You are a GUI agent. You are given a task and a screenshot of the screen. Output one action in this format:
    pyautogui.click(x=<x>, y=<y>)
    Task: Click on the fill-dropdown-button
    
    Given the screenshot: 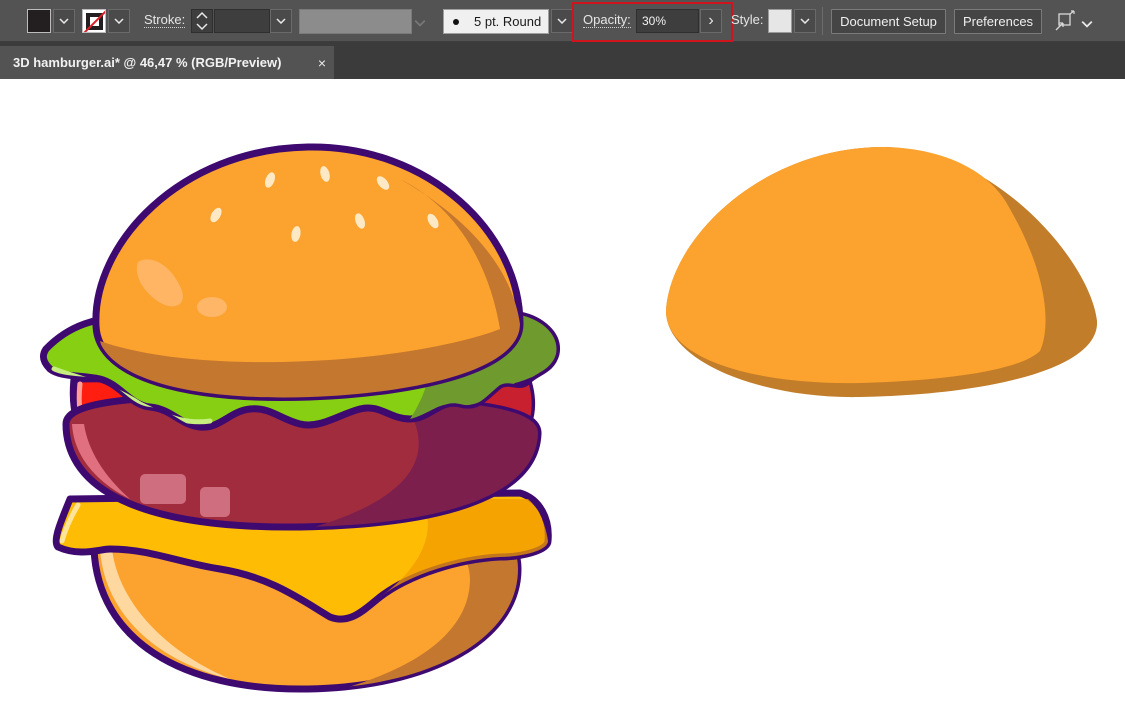 What is the action you would take?
    pyautogui.click(x=64, y=21)
    